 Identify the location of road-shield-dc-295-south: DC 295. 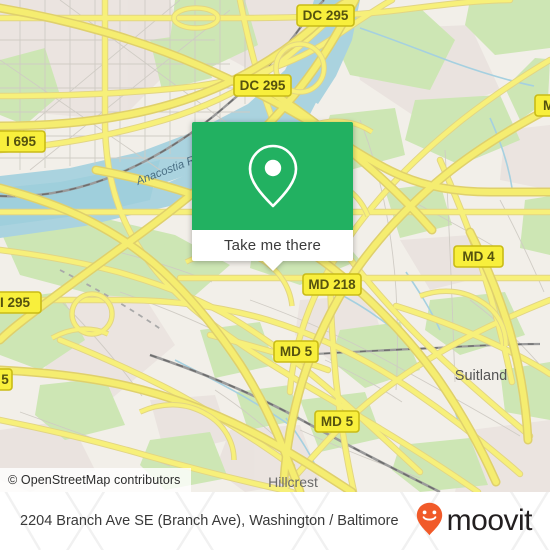
(262, 85).